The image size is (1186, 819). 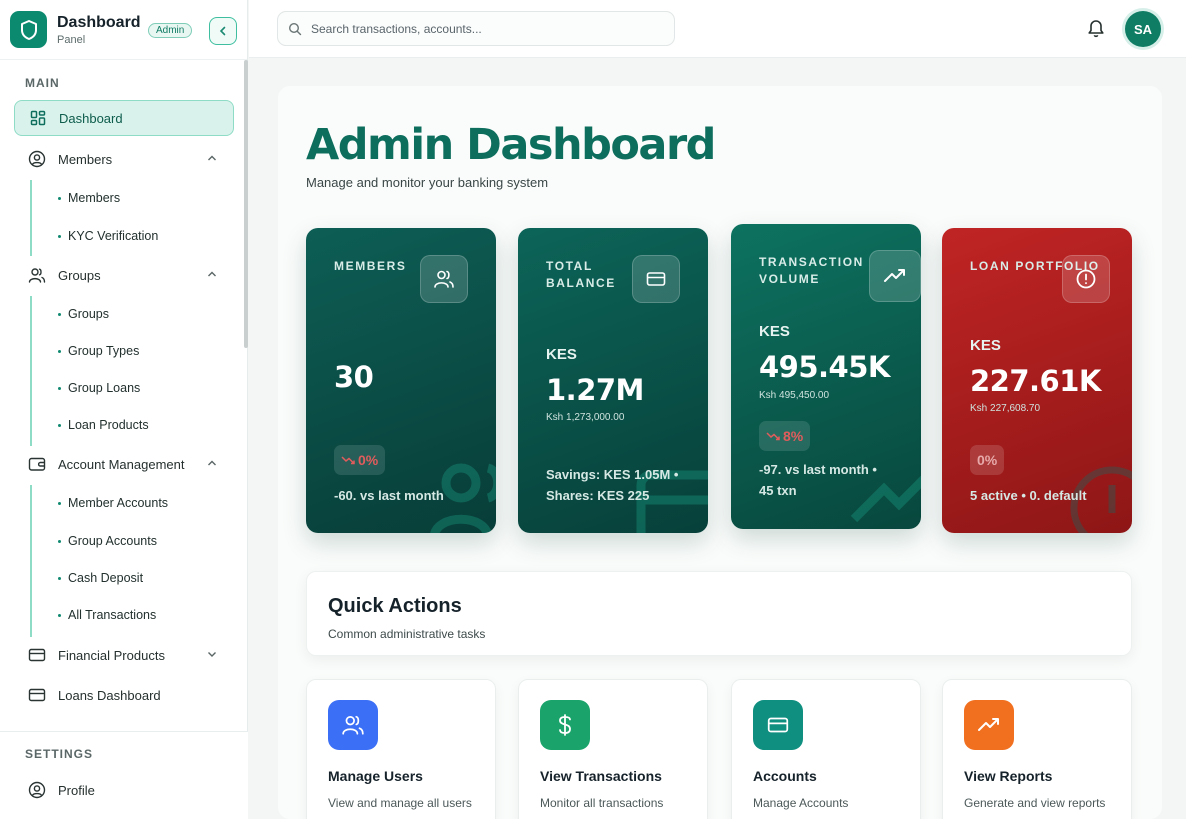 I want to click on card-value: 1.27M, so click(x=595, y=390).